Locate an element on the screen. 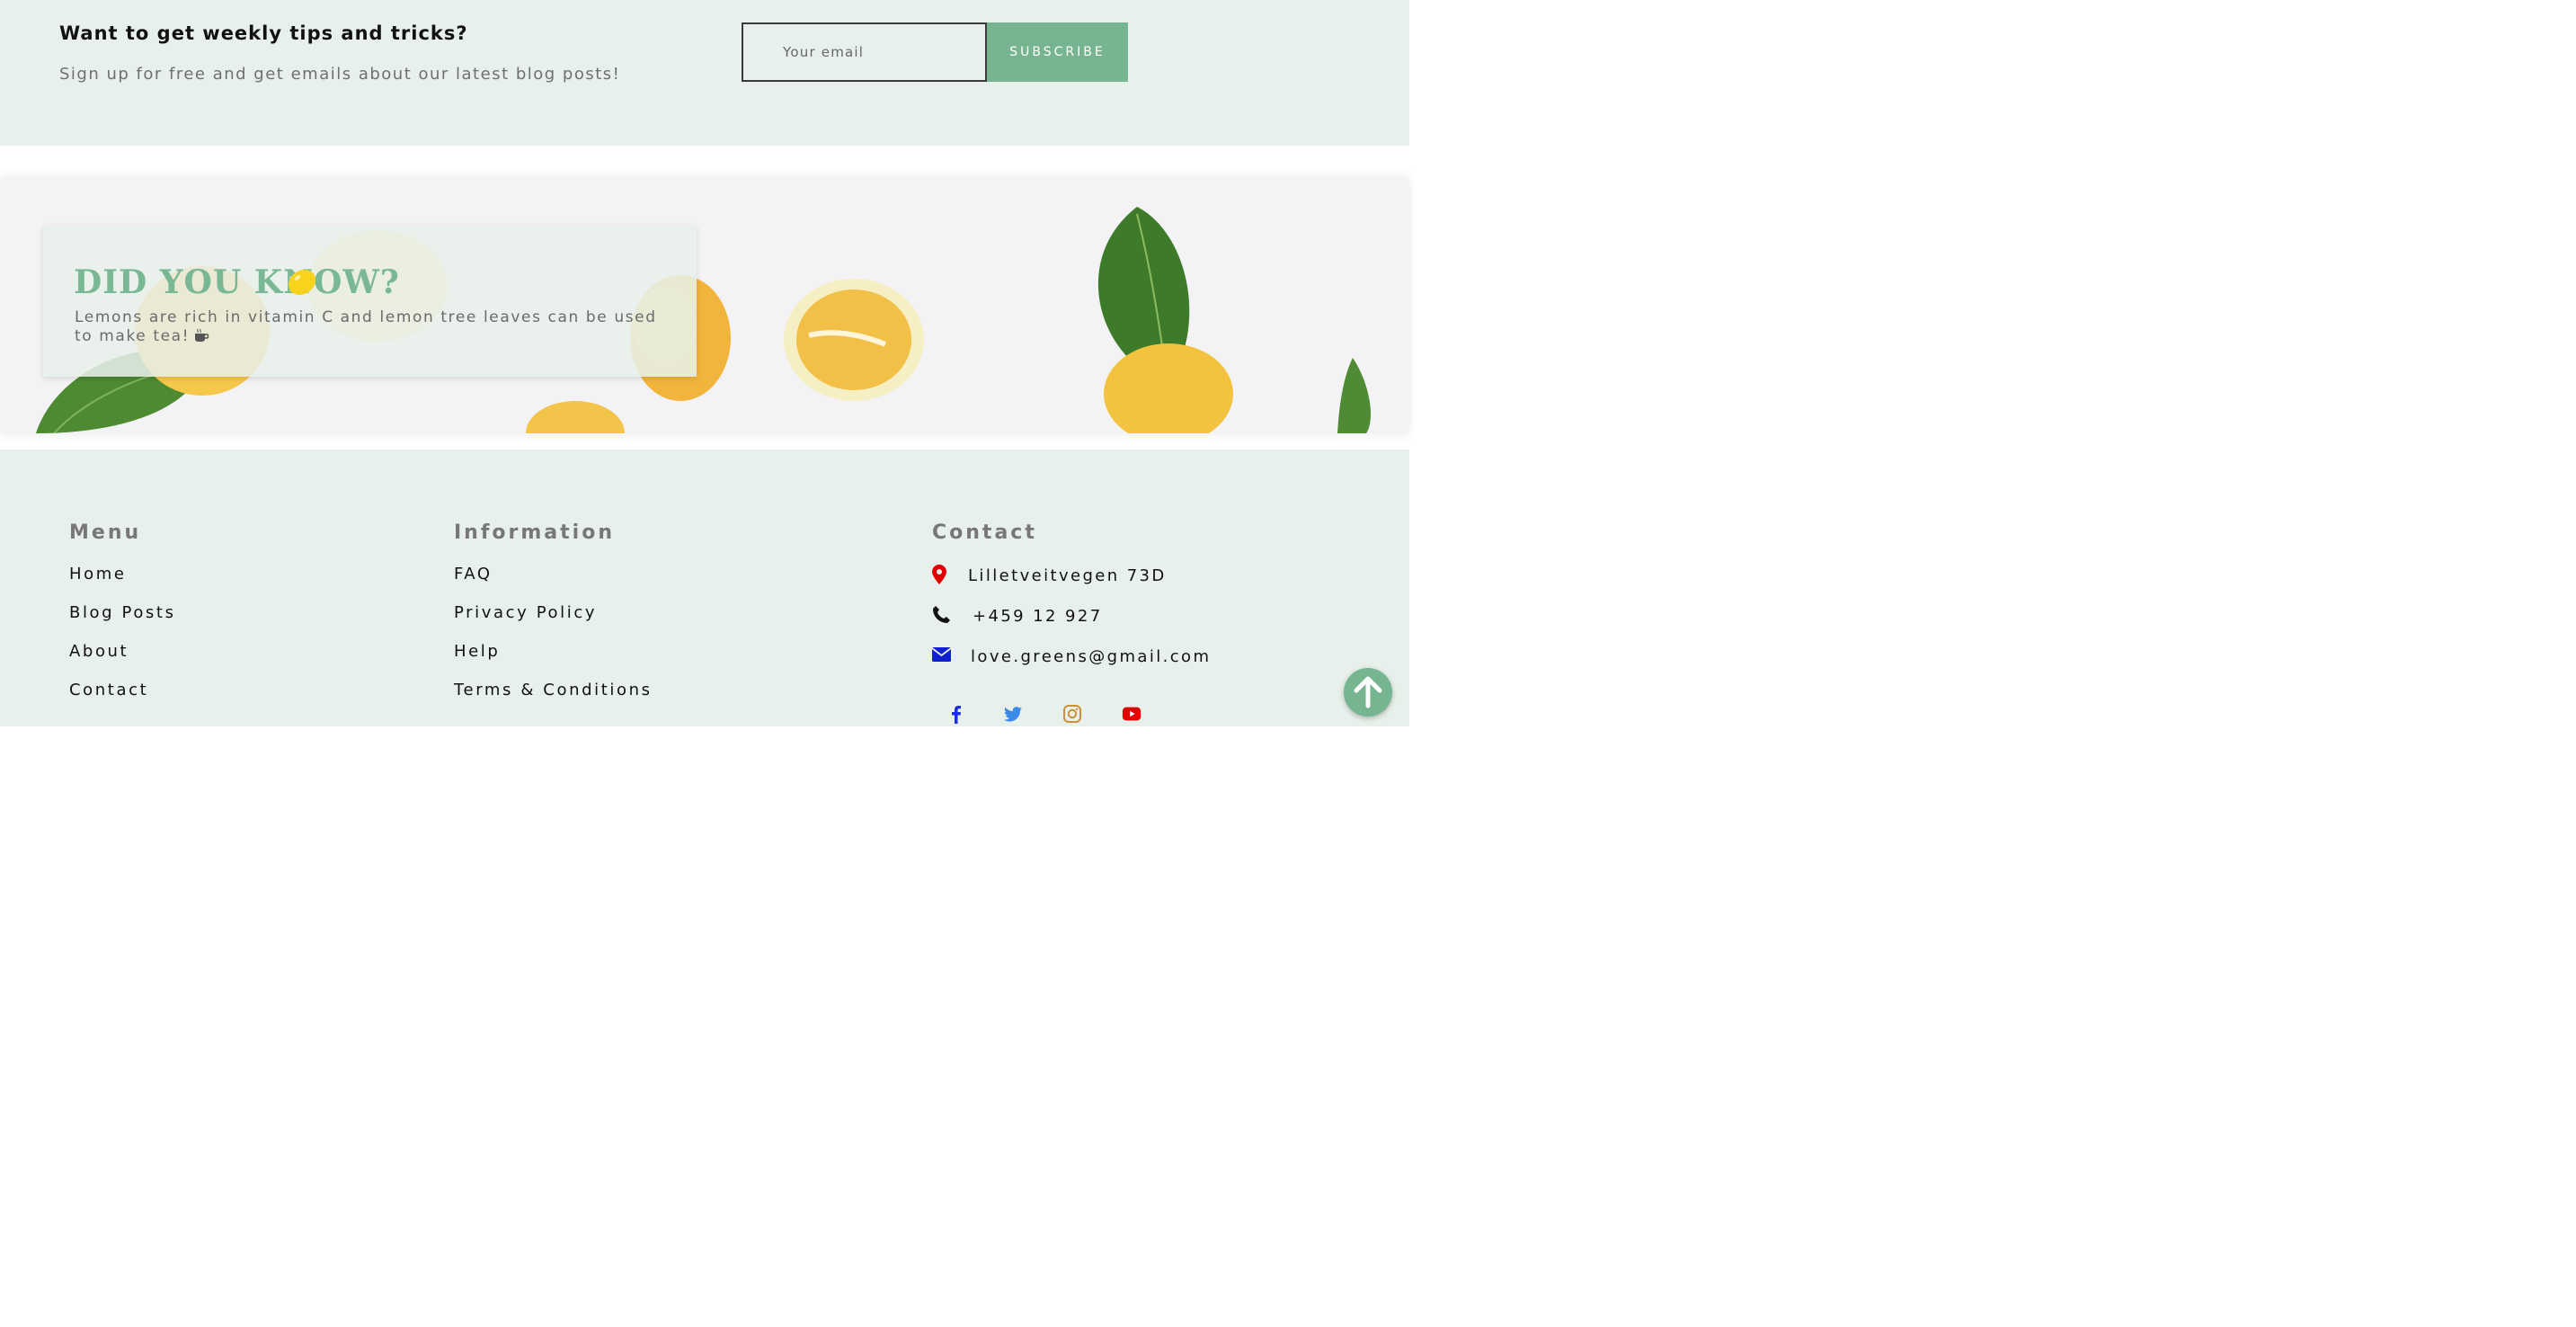 The image size is (2576, 1327). instagram-icon is located at coordinates (1072, 714).